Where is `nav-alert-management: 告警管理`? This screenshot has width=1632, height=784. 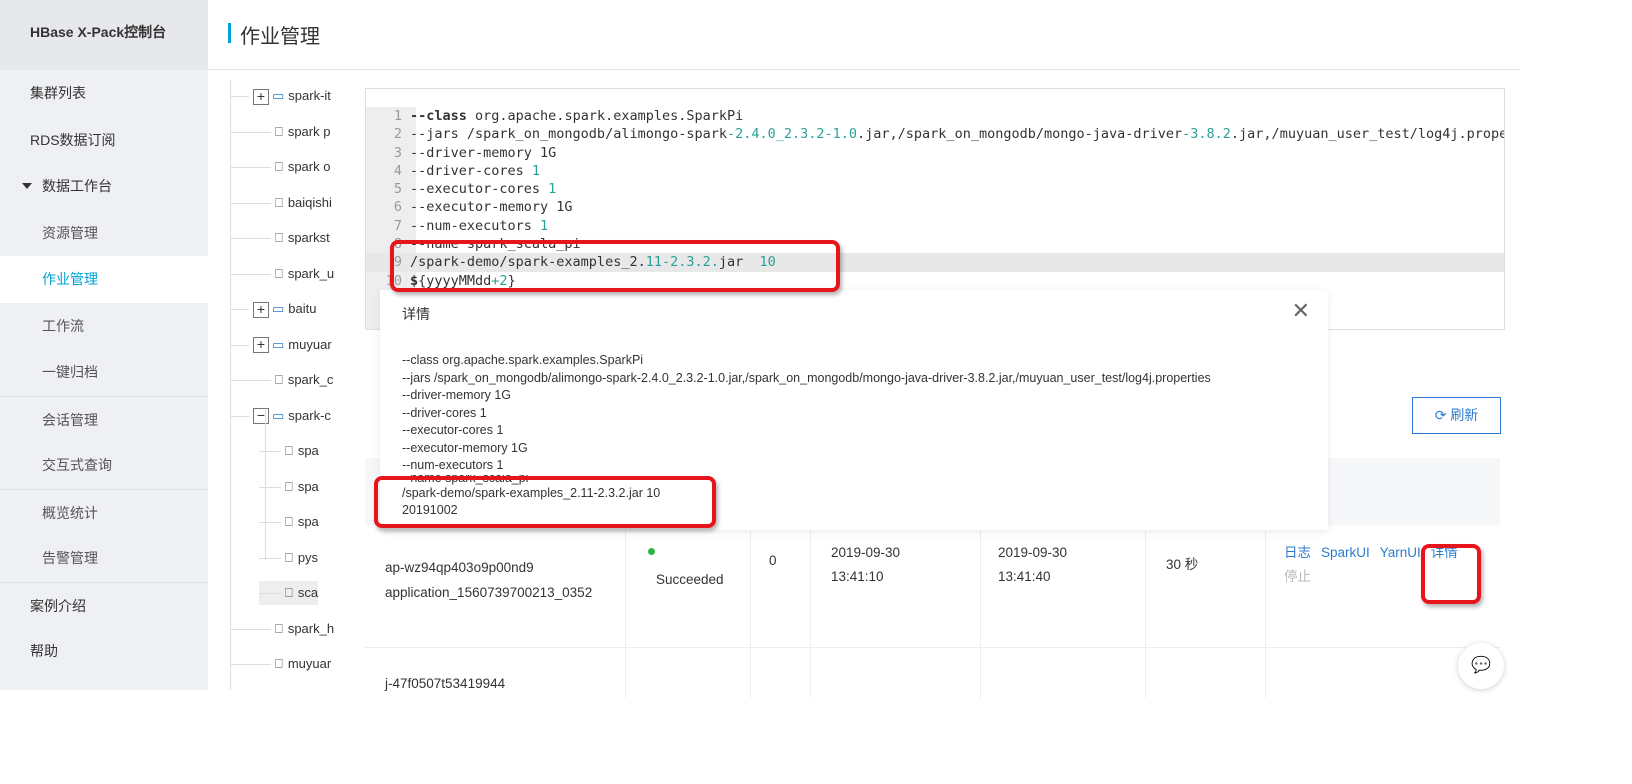 nav-alert-management: 告警管理 is located at coordinates (104, 558).